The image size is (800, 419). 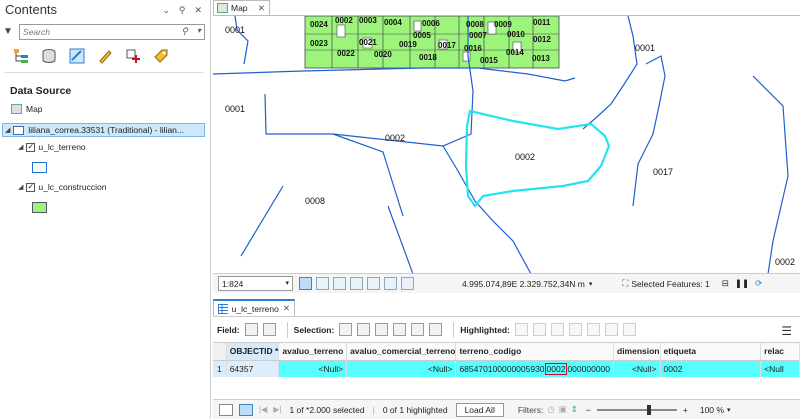 What do you see at coordinates (711, 352) in the screenshot?
I see `column-header: etiqueta` at bounding box center [711, 352].